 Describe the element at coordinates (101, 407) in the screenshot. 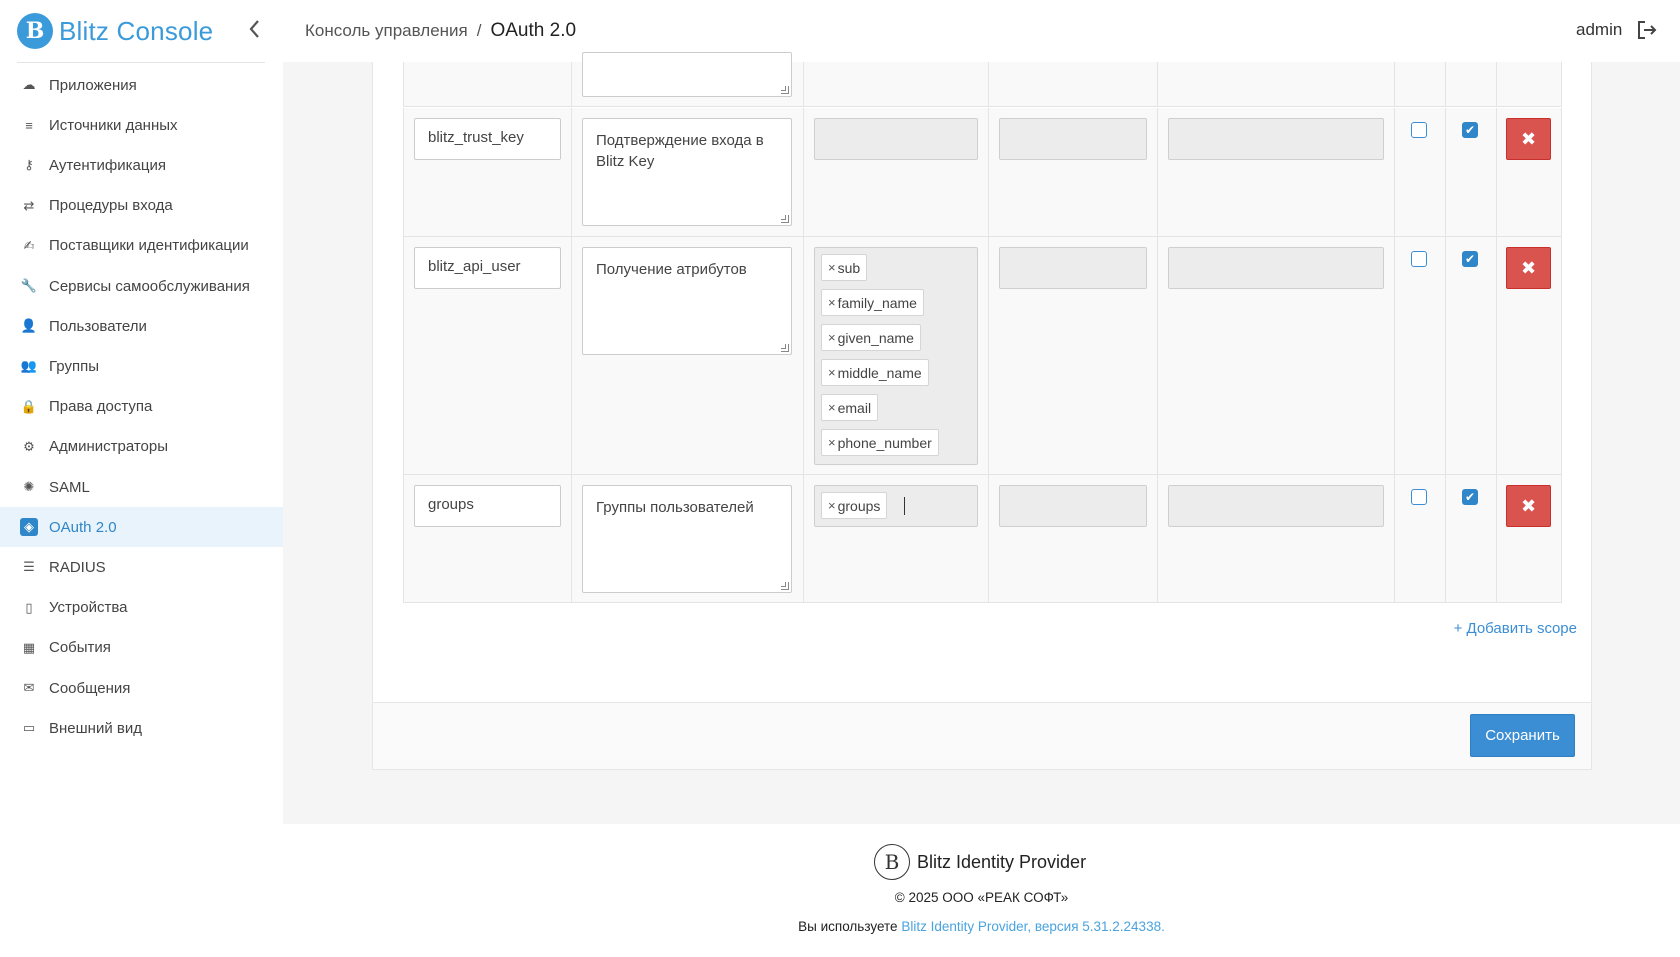

I see `sidebar-item-label: Права доступа` at that location.